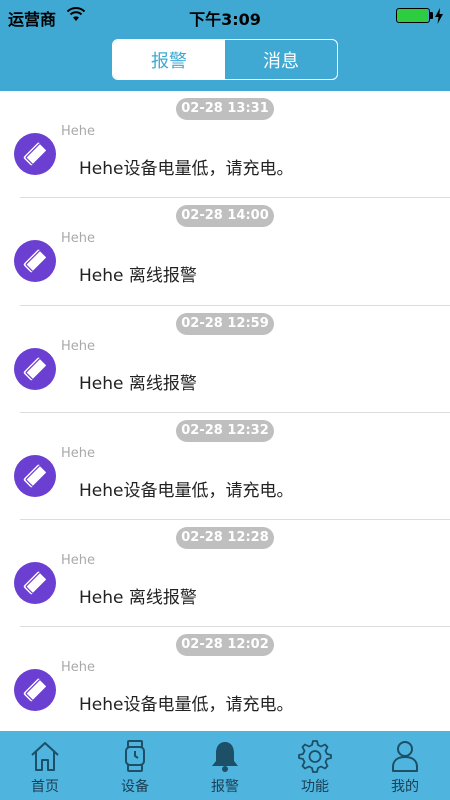 This screenshot has height=800, width=450. I want to click on watch-icon, so click(135, 756).